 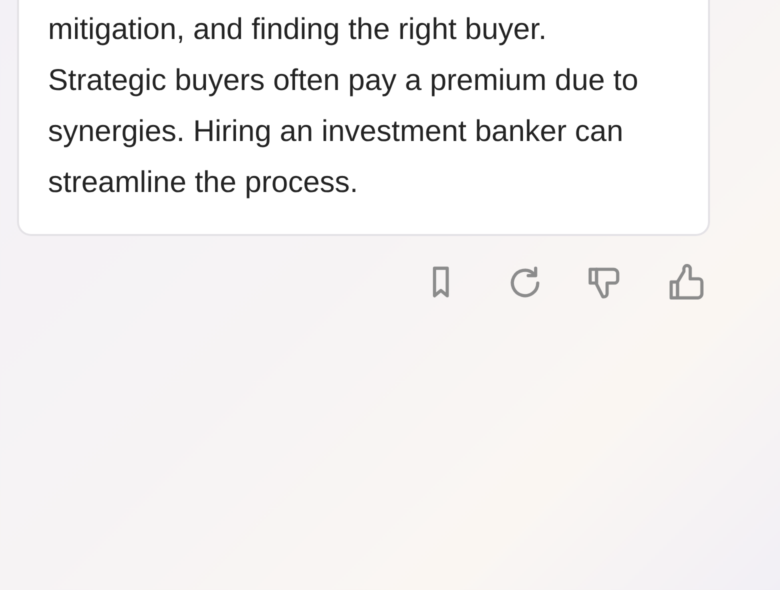 I want to click on thumbs-up-icon, so click(x=686, y=282).